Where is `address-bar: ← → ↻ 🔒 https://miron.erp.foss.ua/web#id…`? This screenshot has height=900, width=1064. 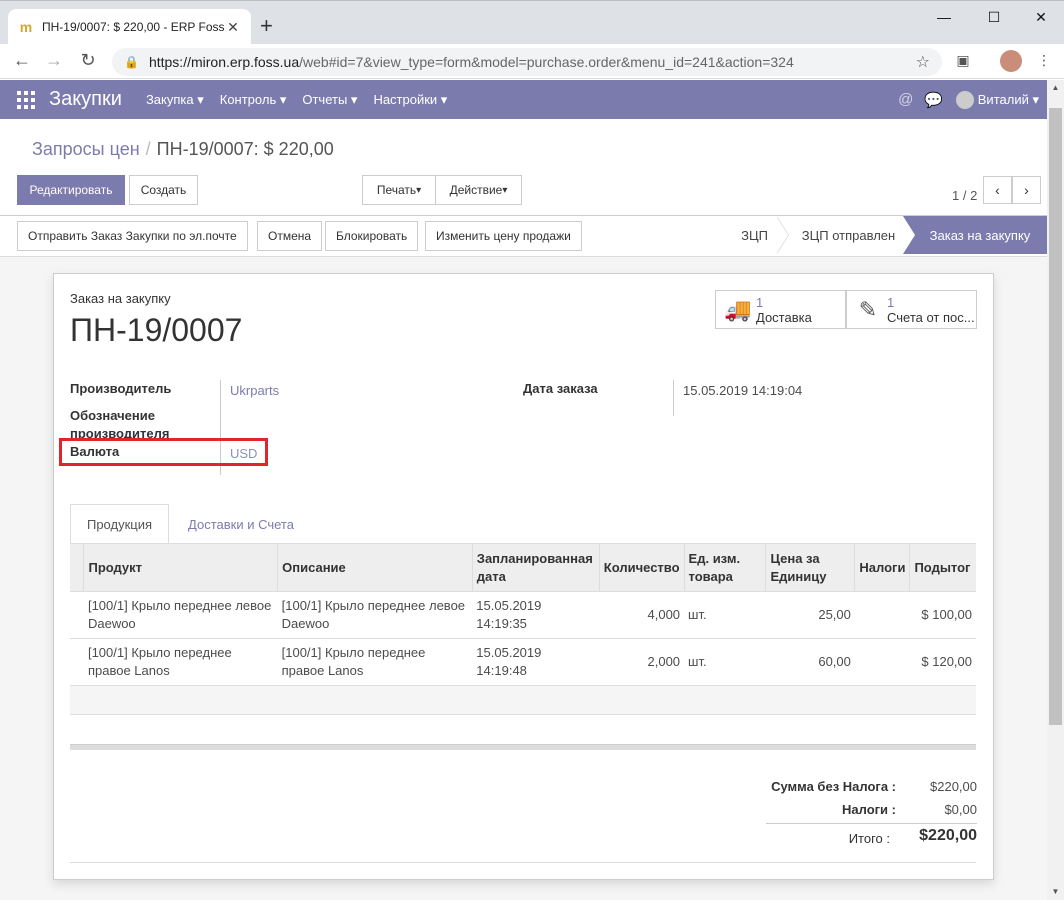
address-bar: ← → ↻ 🔒 https://miron.erp.foss.ua/web#id… is located at coordinates (532, 61).